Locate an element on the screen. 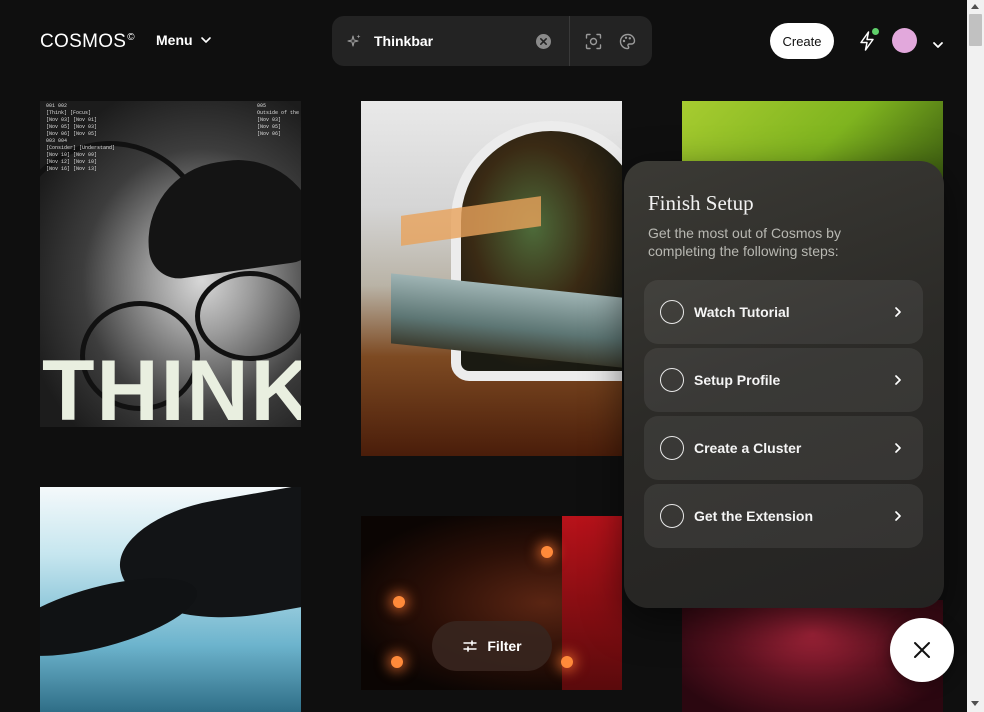  menu-button: Menu is located at coordinates (184, 40).